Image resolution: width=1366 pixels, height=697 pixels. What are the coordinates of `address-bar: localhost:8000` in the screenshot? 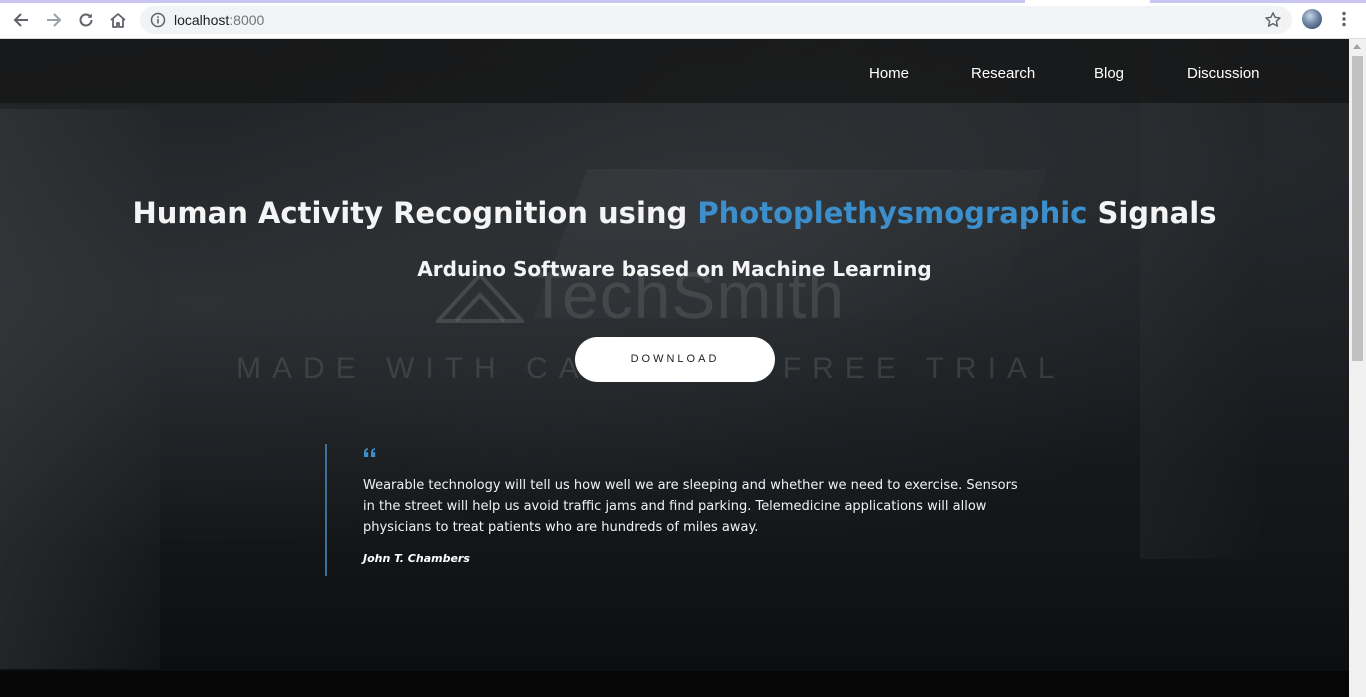 It's located at (716, 20).